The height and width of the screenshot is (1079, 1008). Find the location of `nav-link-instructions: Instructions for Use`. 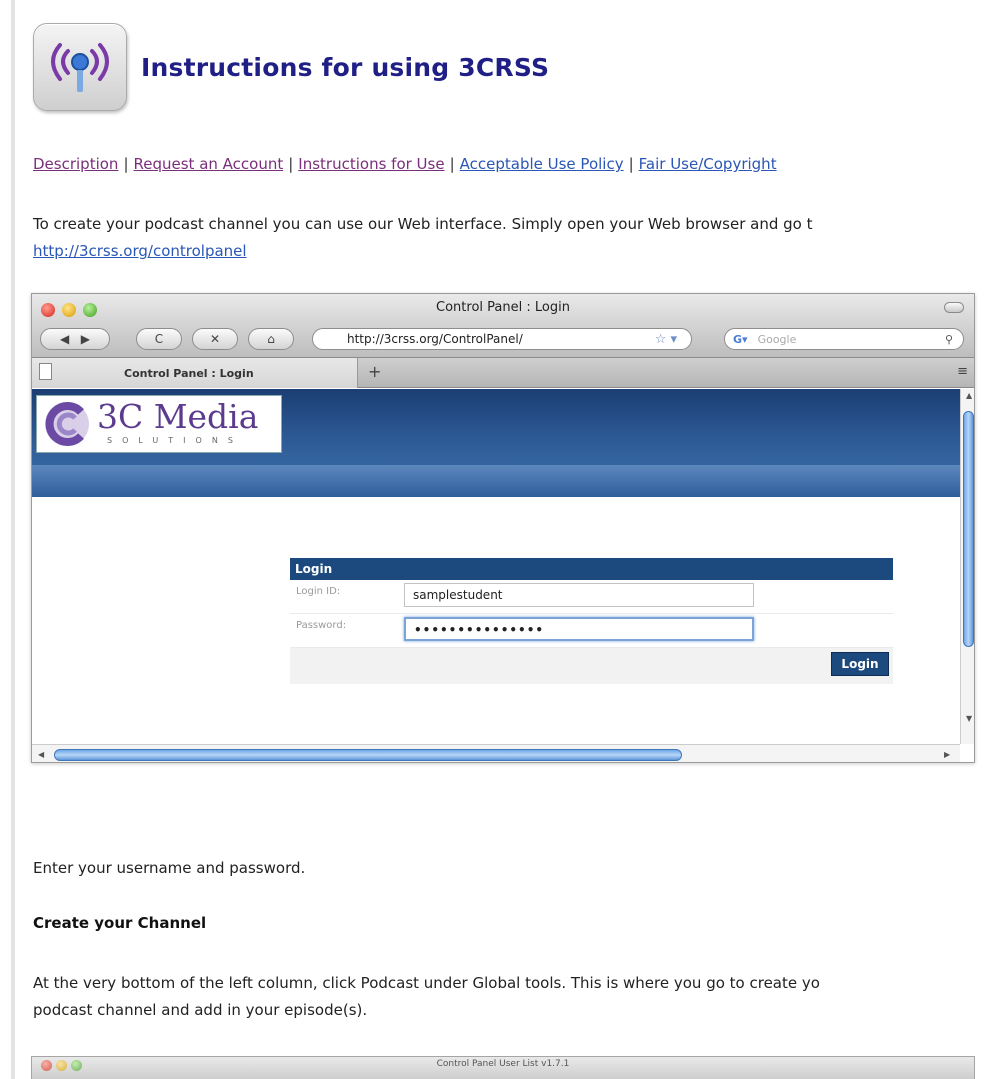

nav-link-instructions: Instructions for Use is located at coordinates (371, 164).